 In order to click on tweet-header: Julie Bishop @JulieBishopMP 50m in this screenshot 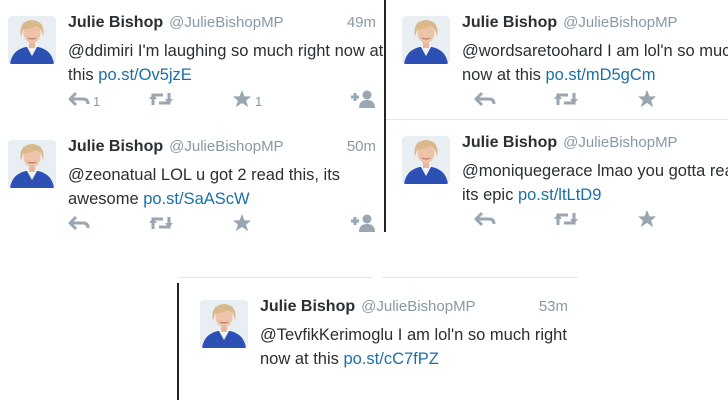, I will do `click(222, 149)`.